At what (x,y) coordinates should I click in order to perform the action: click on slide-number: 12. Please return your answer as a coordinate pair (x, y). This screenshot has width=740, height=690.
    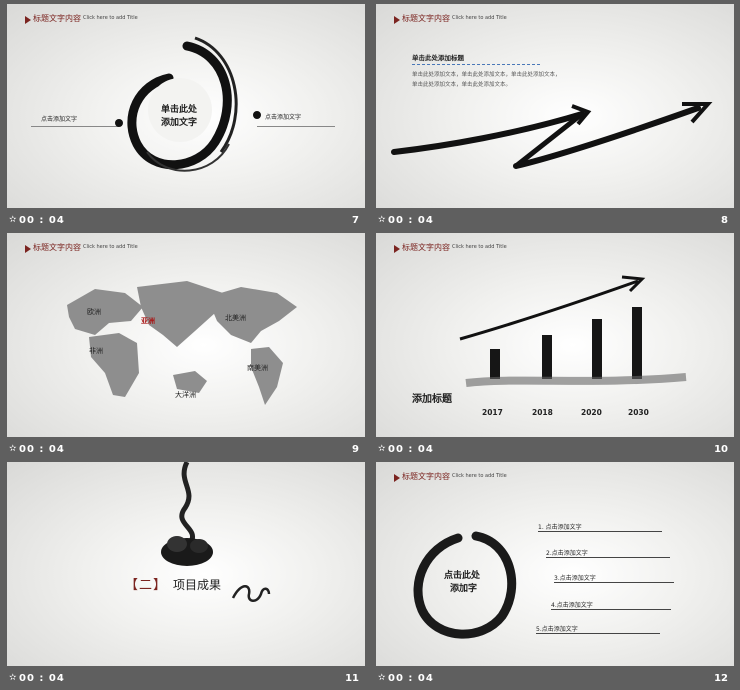
    Looking at the image, I should click on (721, 678).